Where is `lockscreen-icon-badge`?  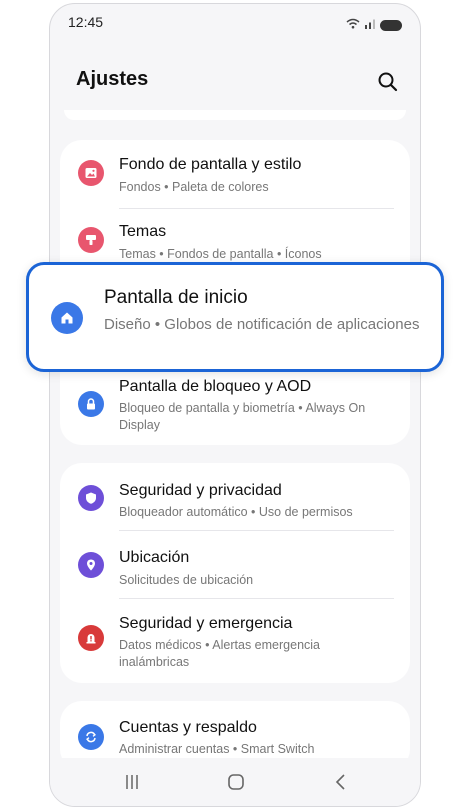 lockscreen-icon-badge is located at coordinates (91, 404).